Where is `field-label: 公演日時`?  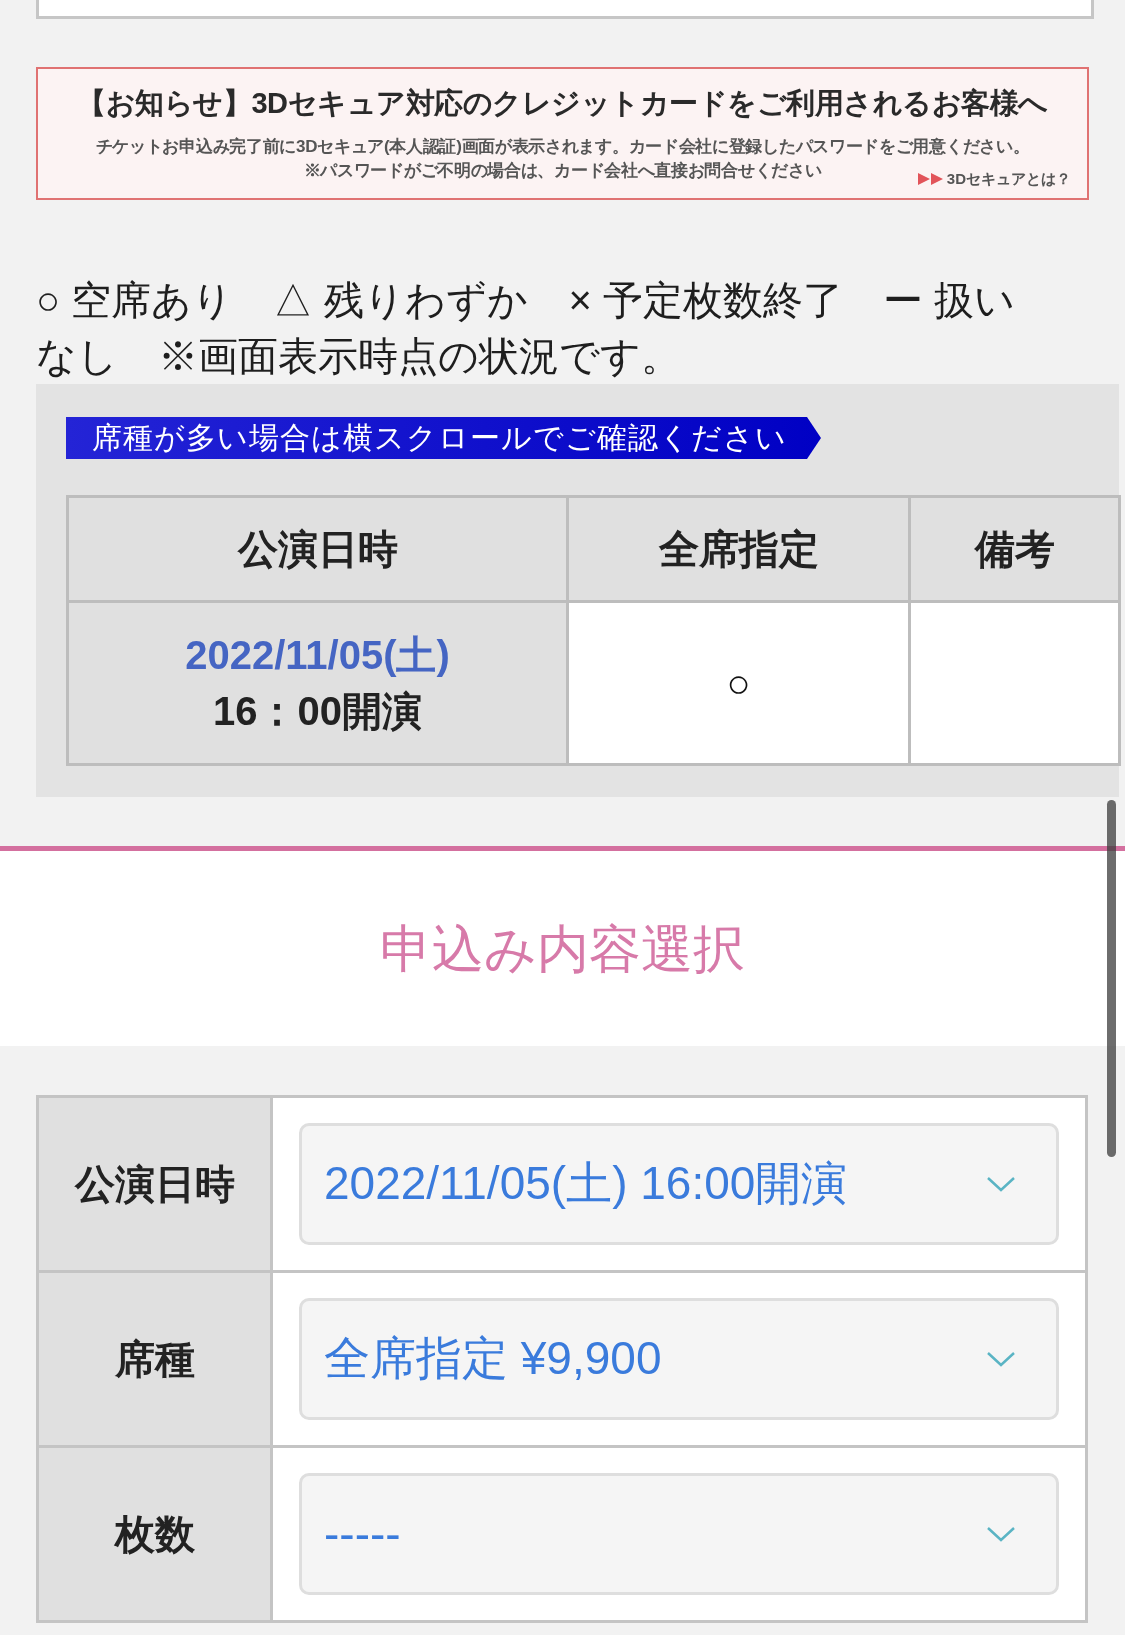 field-label: 公演日時 is located at coordinates (154, 1184).